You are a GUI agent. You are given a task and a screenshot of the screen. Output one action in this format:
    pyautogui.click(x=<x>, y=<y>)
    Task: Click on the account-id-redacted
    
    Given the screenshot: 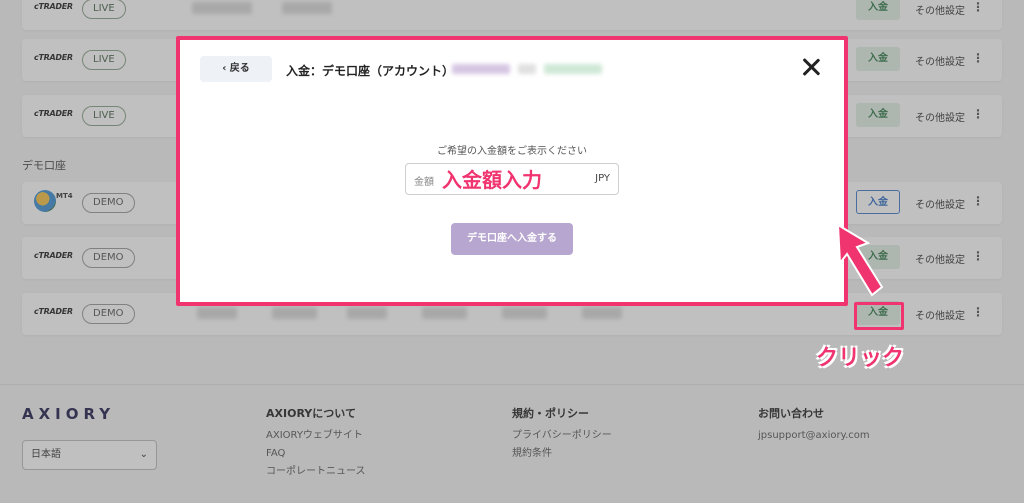 What is the action you would take?
    pyautogui.click(x=527, y=69)
    